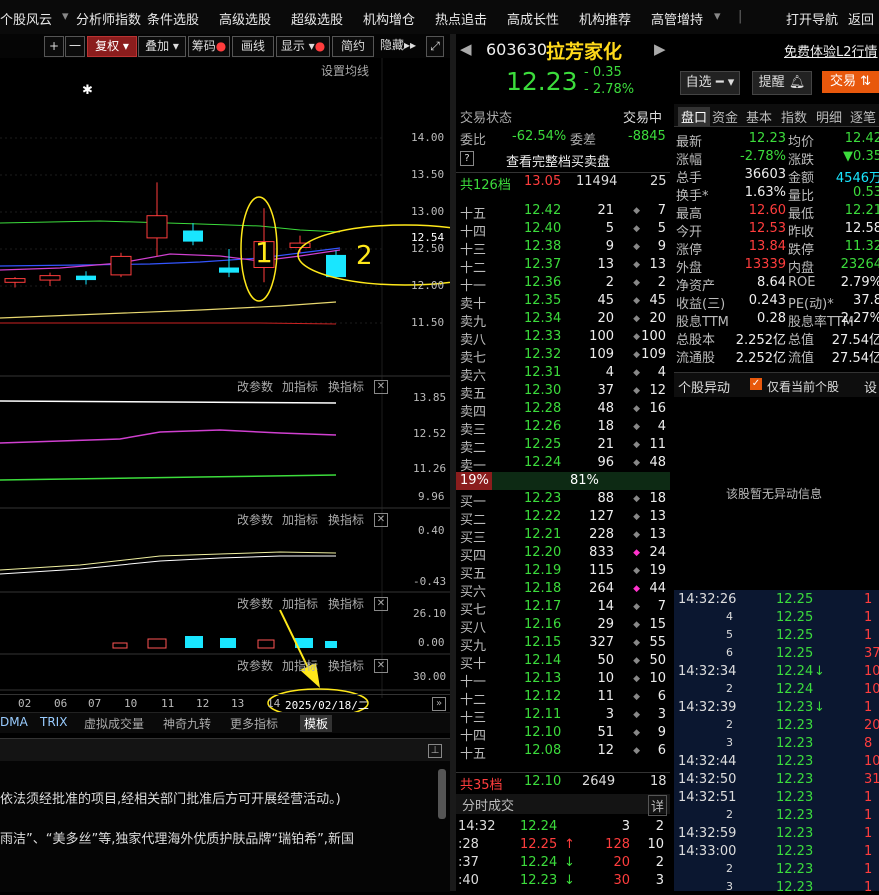 This screenshot has height=895, width=879. Describe the element at coordinates (658, 805) in the screenshot. I see `fenshi-detail-button: 详` at that location.